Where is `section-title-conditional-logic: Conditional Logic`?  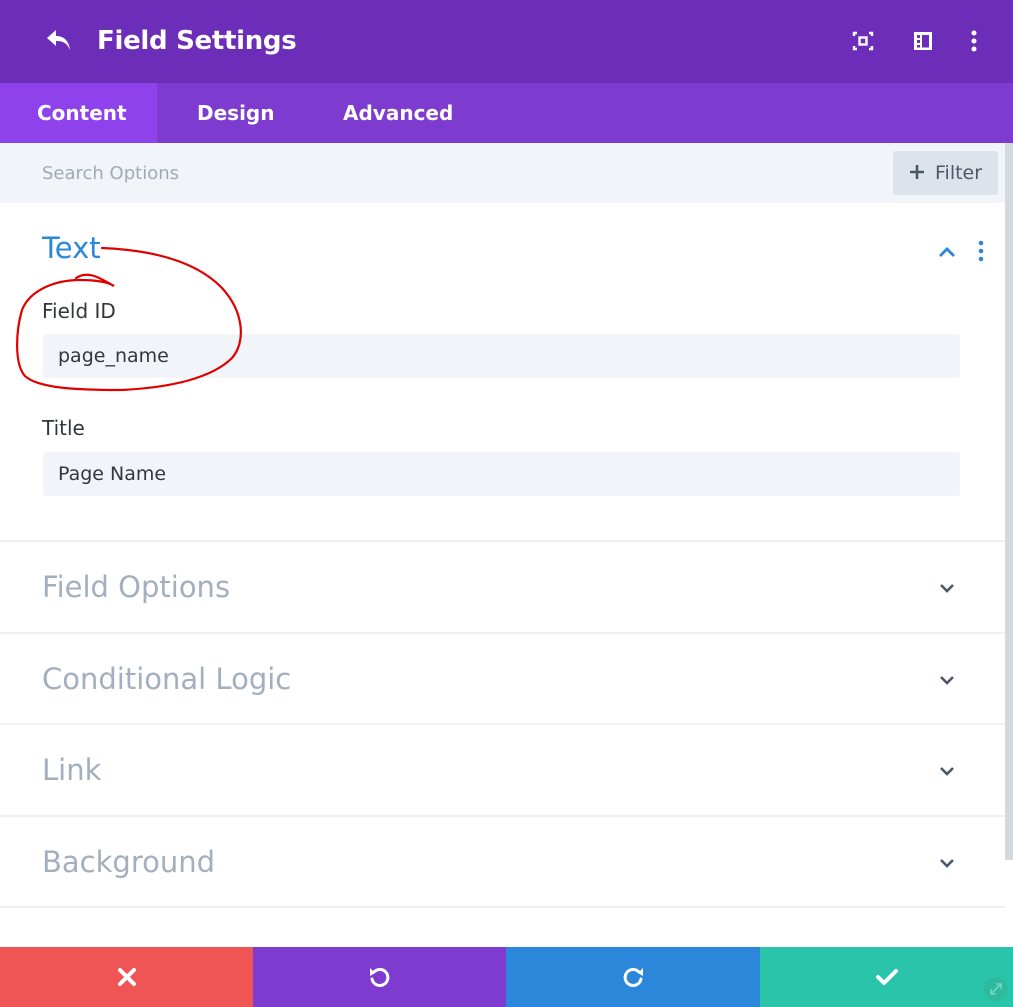 section-title-conditional-logic: Conditional Logic is located at coordinates (166, 679).